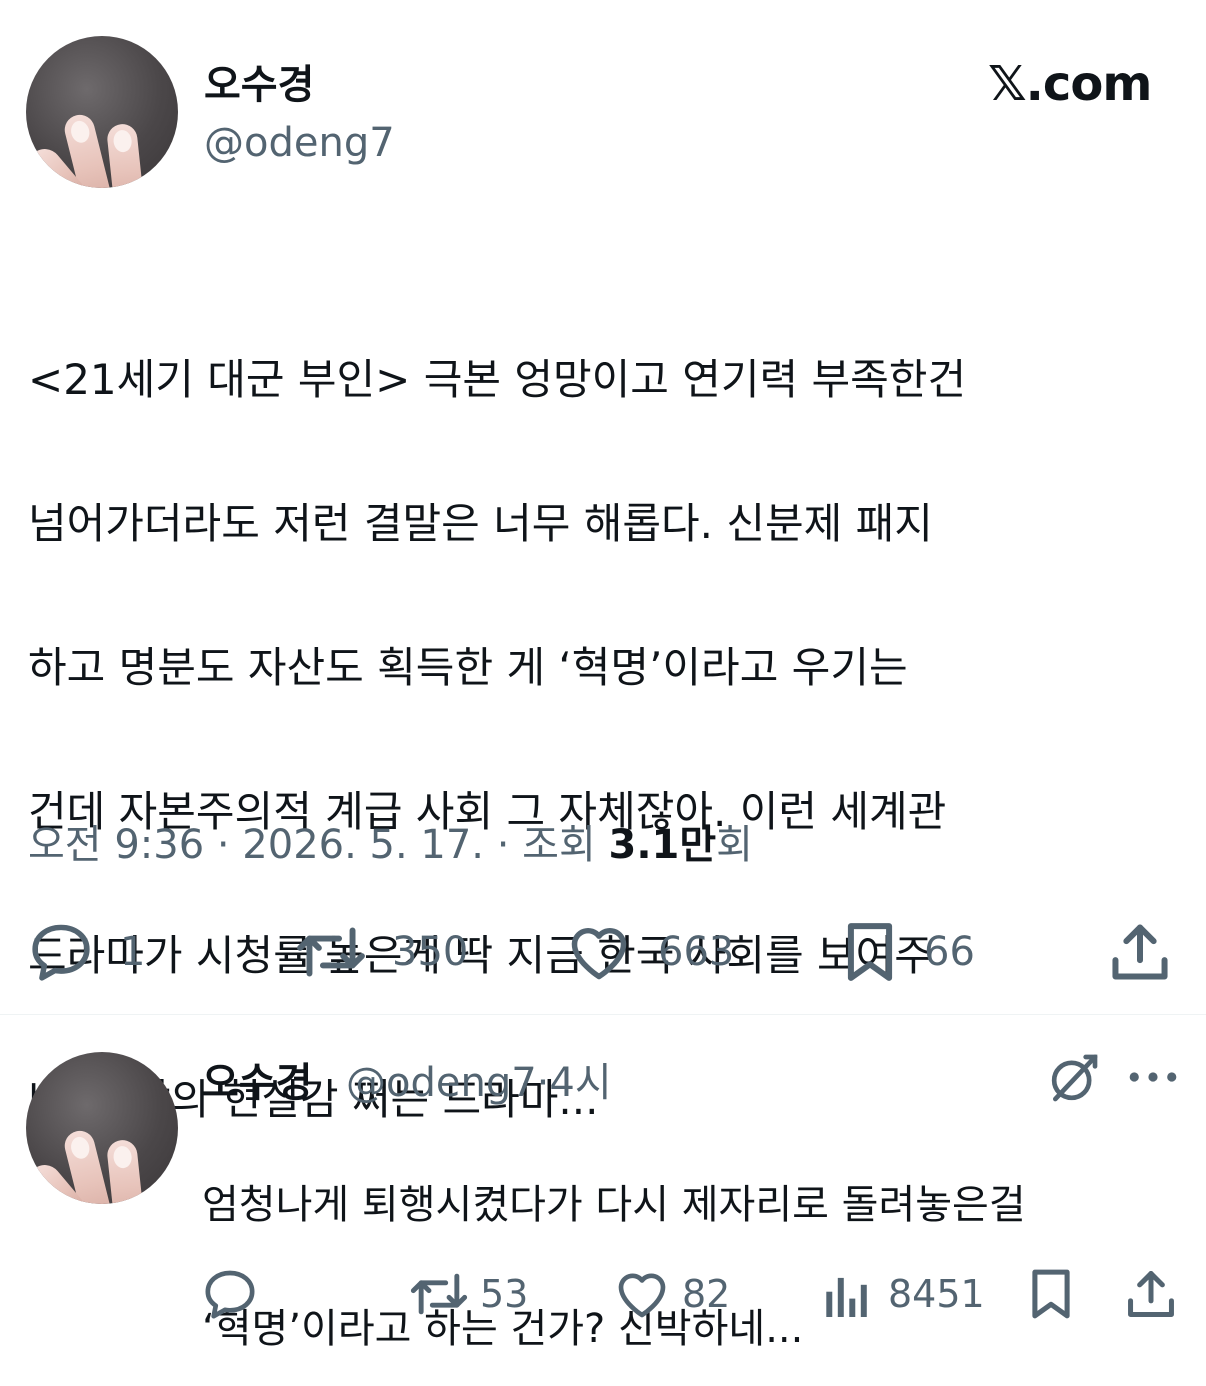  I want to click on reply-views-count: 8451, so click(936, 1294).